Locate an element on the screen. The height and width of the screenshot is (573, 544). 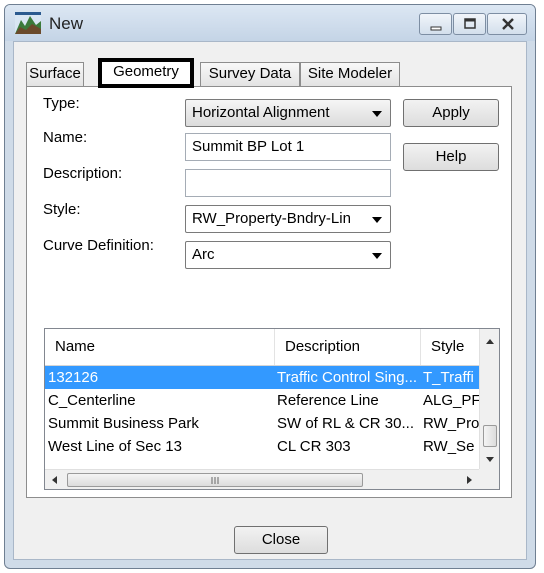
column-header-name: Name is located at coordinates (160, 347).